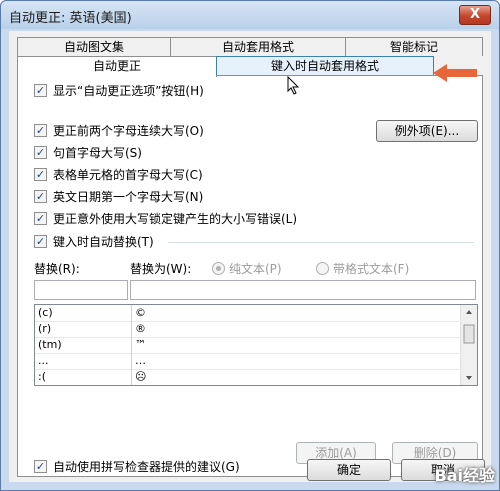 This screenshot has width=500, height=491. What do you see at coordinates (45, 312) in the screenshot?
I see `list-from: (c)` at bounding box center [45, 312].